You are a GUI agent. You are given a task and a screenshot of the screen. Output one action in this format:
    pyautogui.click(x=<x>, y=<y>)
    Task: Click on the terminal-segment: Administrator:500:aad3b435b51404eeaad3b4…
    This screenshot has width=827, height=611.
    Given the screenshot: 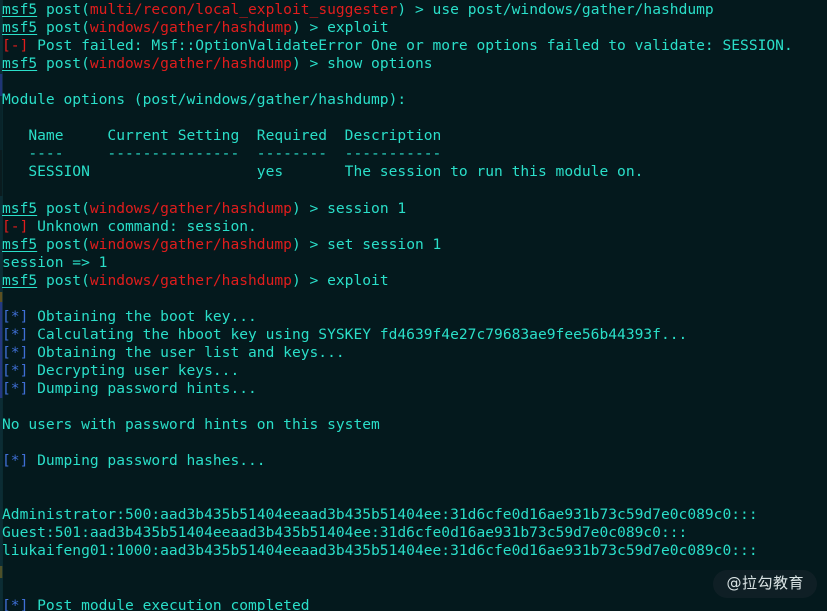 What is the action you would take?
    pyautogui.click(x=380, y=515)
    